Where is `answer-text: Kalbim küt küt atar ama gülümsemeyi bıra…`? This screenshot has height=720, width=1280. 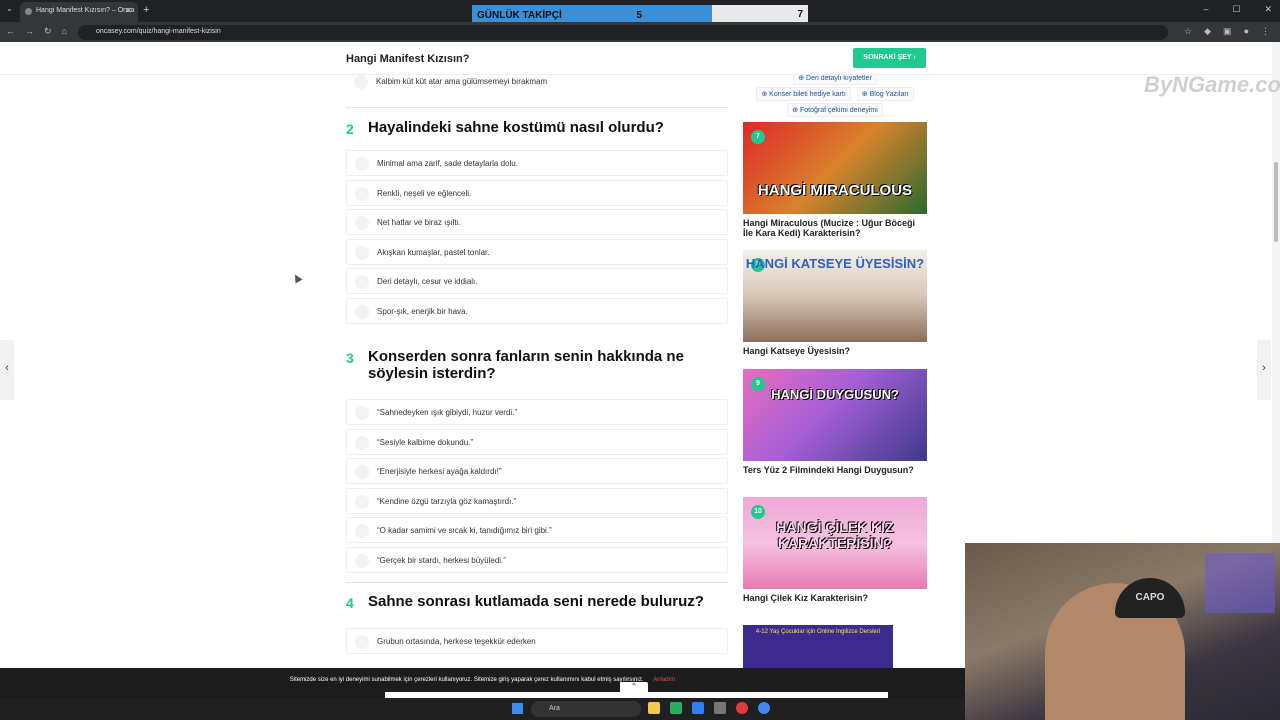
answer-text: Kalbim küt küt atar ama gülümsemeyi bıra… is located at coordinates (462, 81).